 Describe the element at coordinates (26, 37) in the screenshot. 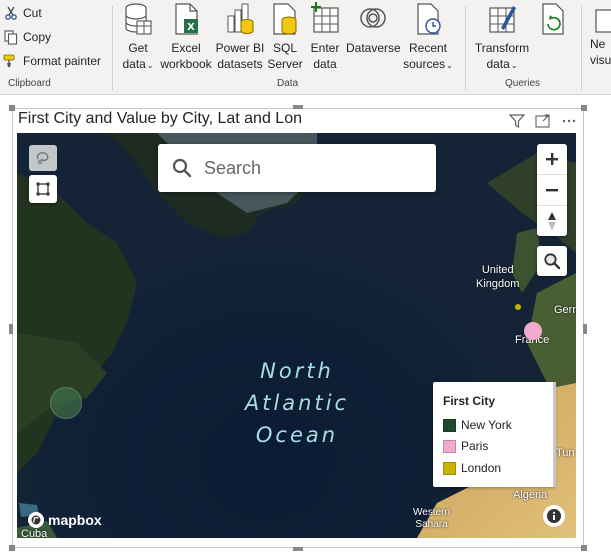

I see `copy-button: Copy` at that location.